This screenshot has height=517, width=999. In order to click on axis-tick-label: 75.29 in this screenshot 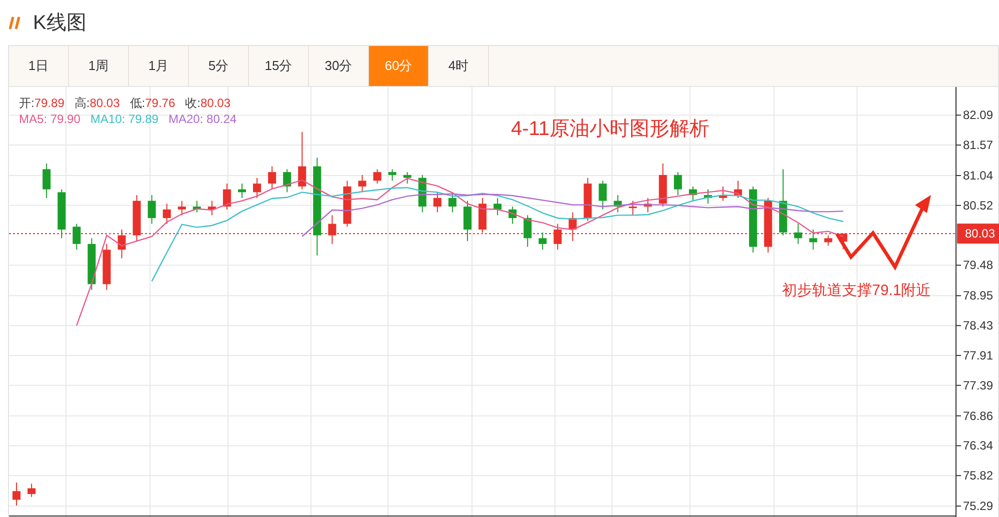, I will do `click(978, 506)`.